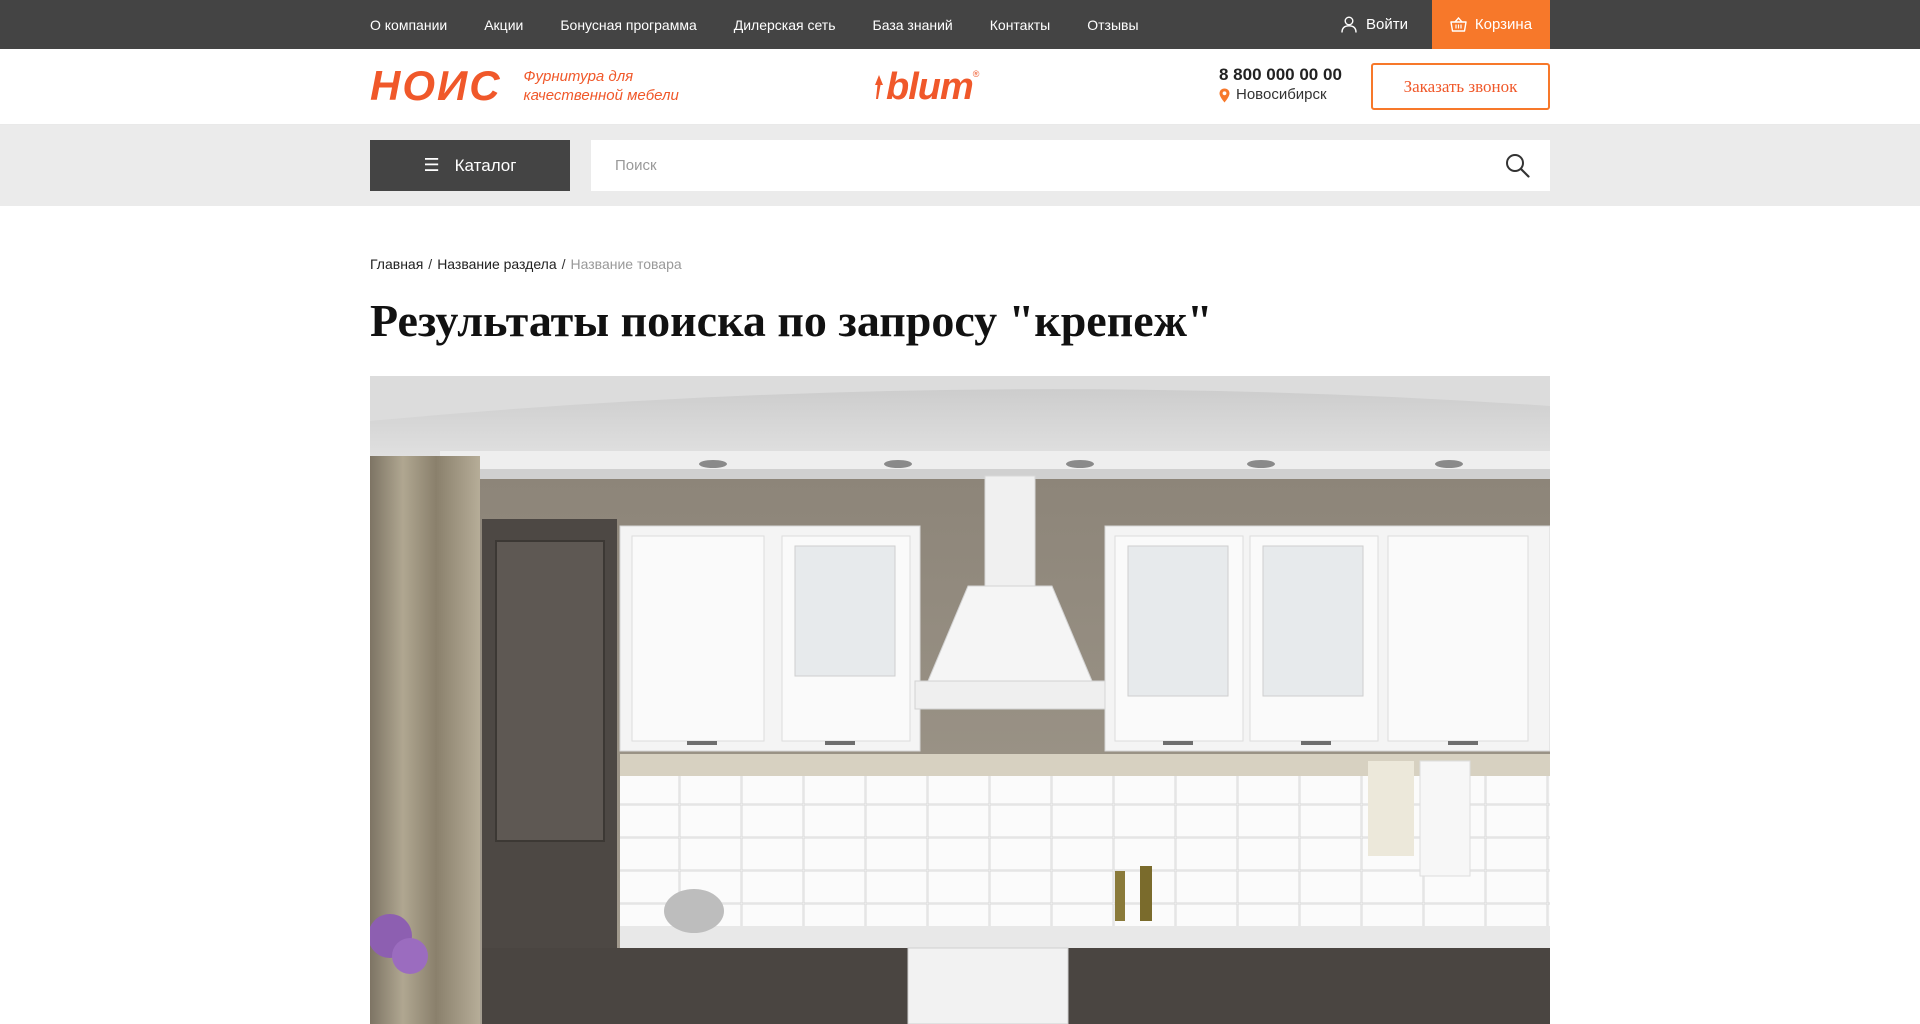 The image size is (1920, 1024). Describe the element at coordinates (1458, 24) in the screenshot. I see `basket-icon` at that location.